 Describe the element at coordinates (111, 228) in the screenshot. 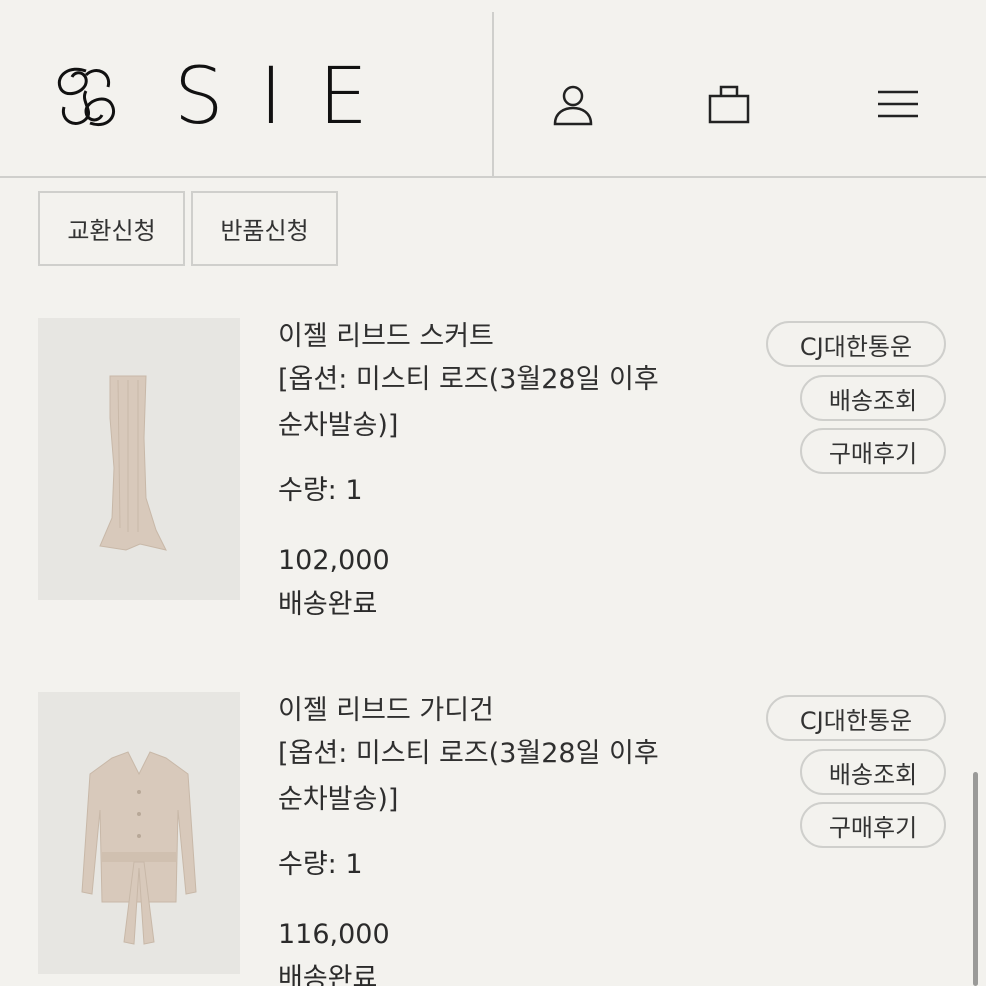

I see `exchange-request-button: 교환신청` at that location.